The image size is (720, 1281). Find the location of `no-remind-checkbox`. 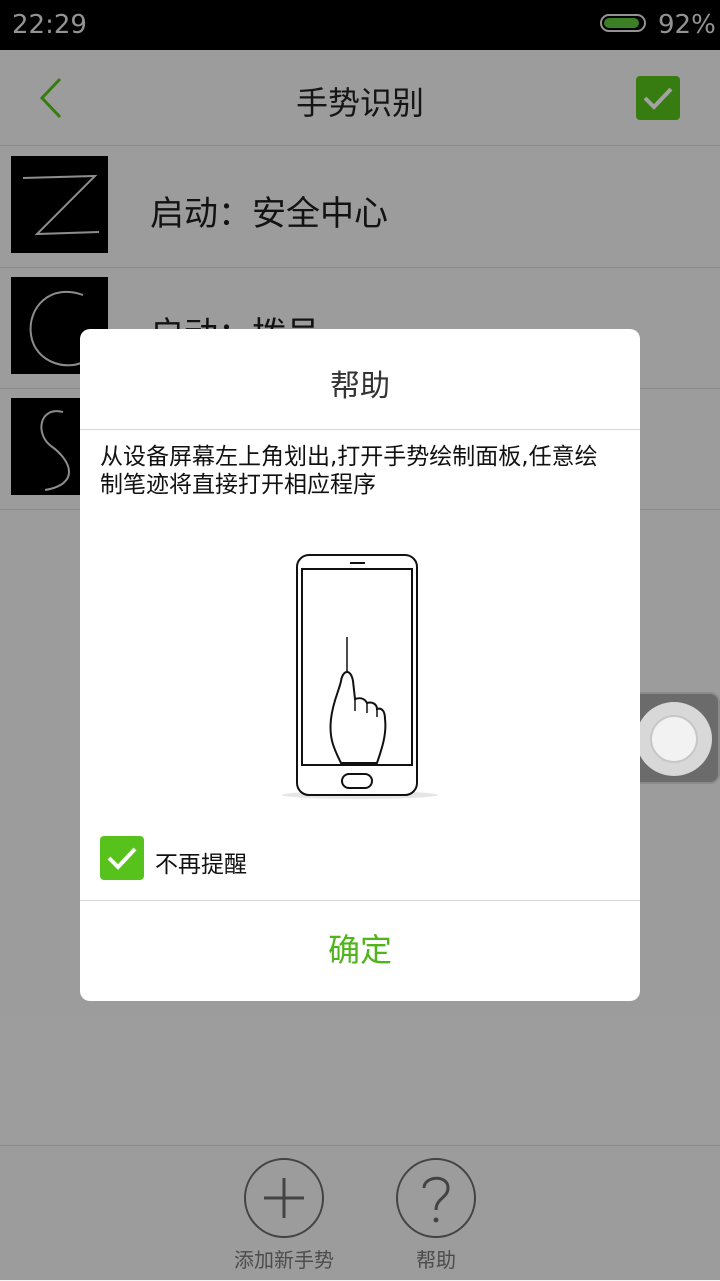

no-remind-checkbox is located at coordinates (122, 858).